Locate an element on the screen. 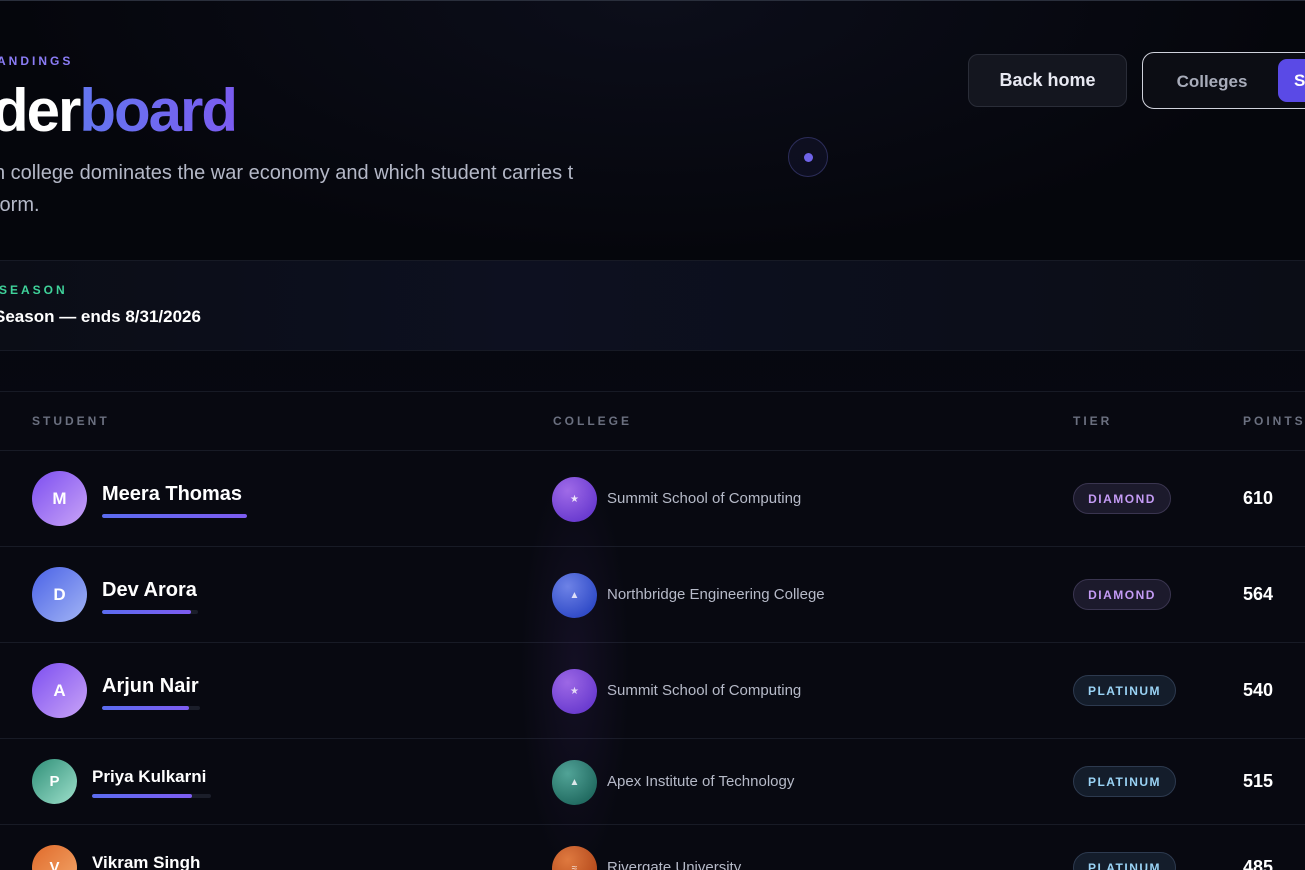 This screenshot has height=870, width=1305. points-value: 485 is located at coordinates (1258, 863).